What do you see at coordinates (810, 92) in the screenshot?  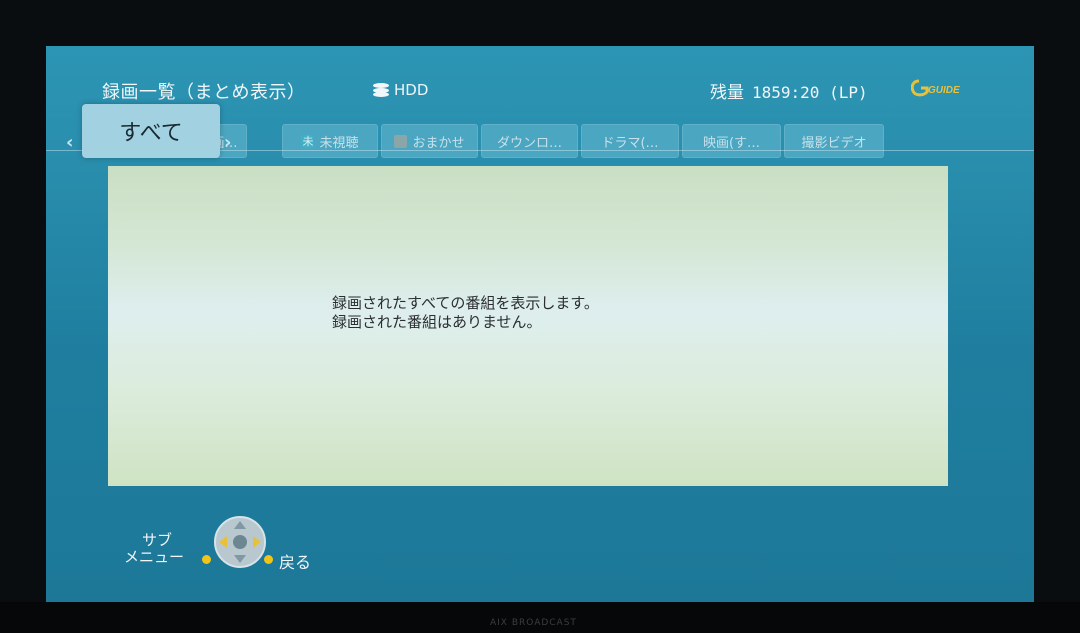 I see `remaining-value: 1859:20 (LP)` at bounding box center [810, 92].